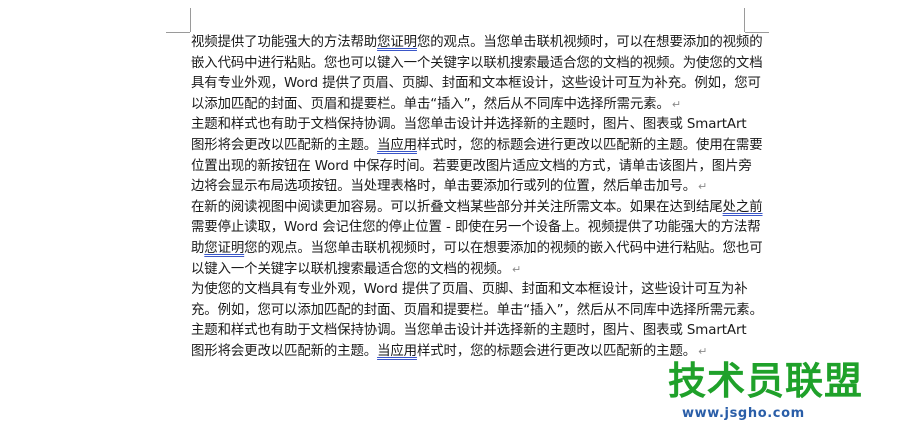 This screenshot has width=900, height=432. I want to click on paragraph-text: 视频提供了功能强大的方法帮助, so click(284, 42).